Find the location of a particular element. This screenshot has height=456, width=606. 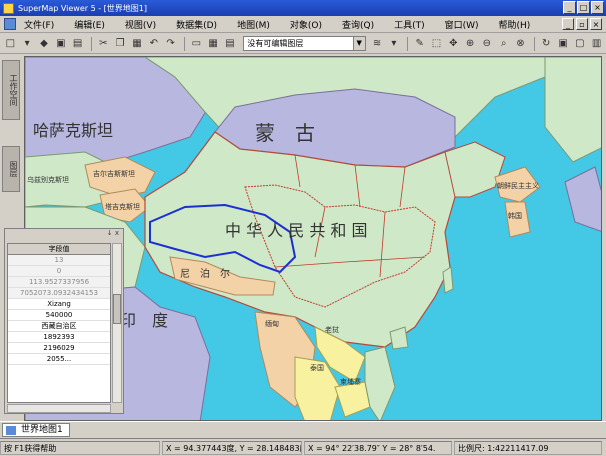

paste-icon: ▦ is located at coordinates (137, 43).